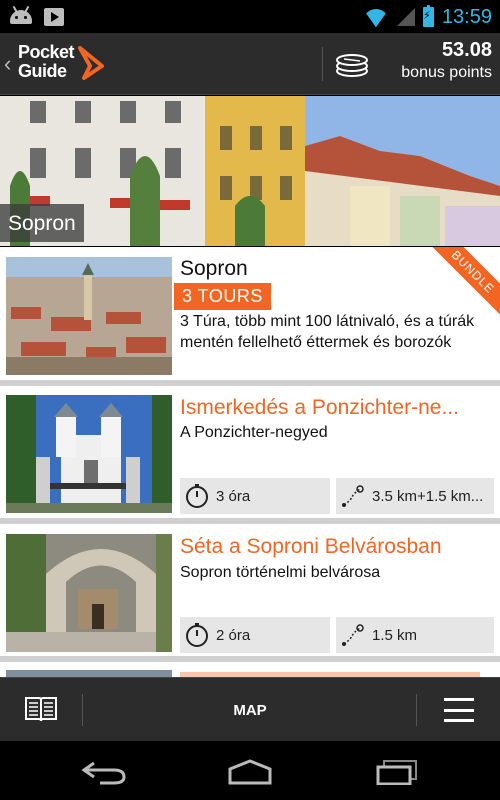  Describe the element at coordinates (233, 635) in the screenshot. I see `duration-value: 2 óra` at that location.